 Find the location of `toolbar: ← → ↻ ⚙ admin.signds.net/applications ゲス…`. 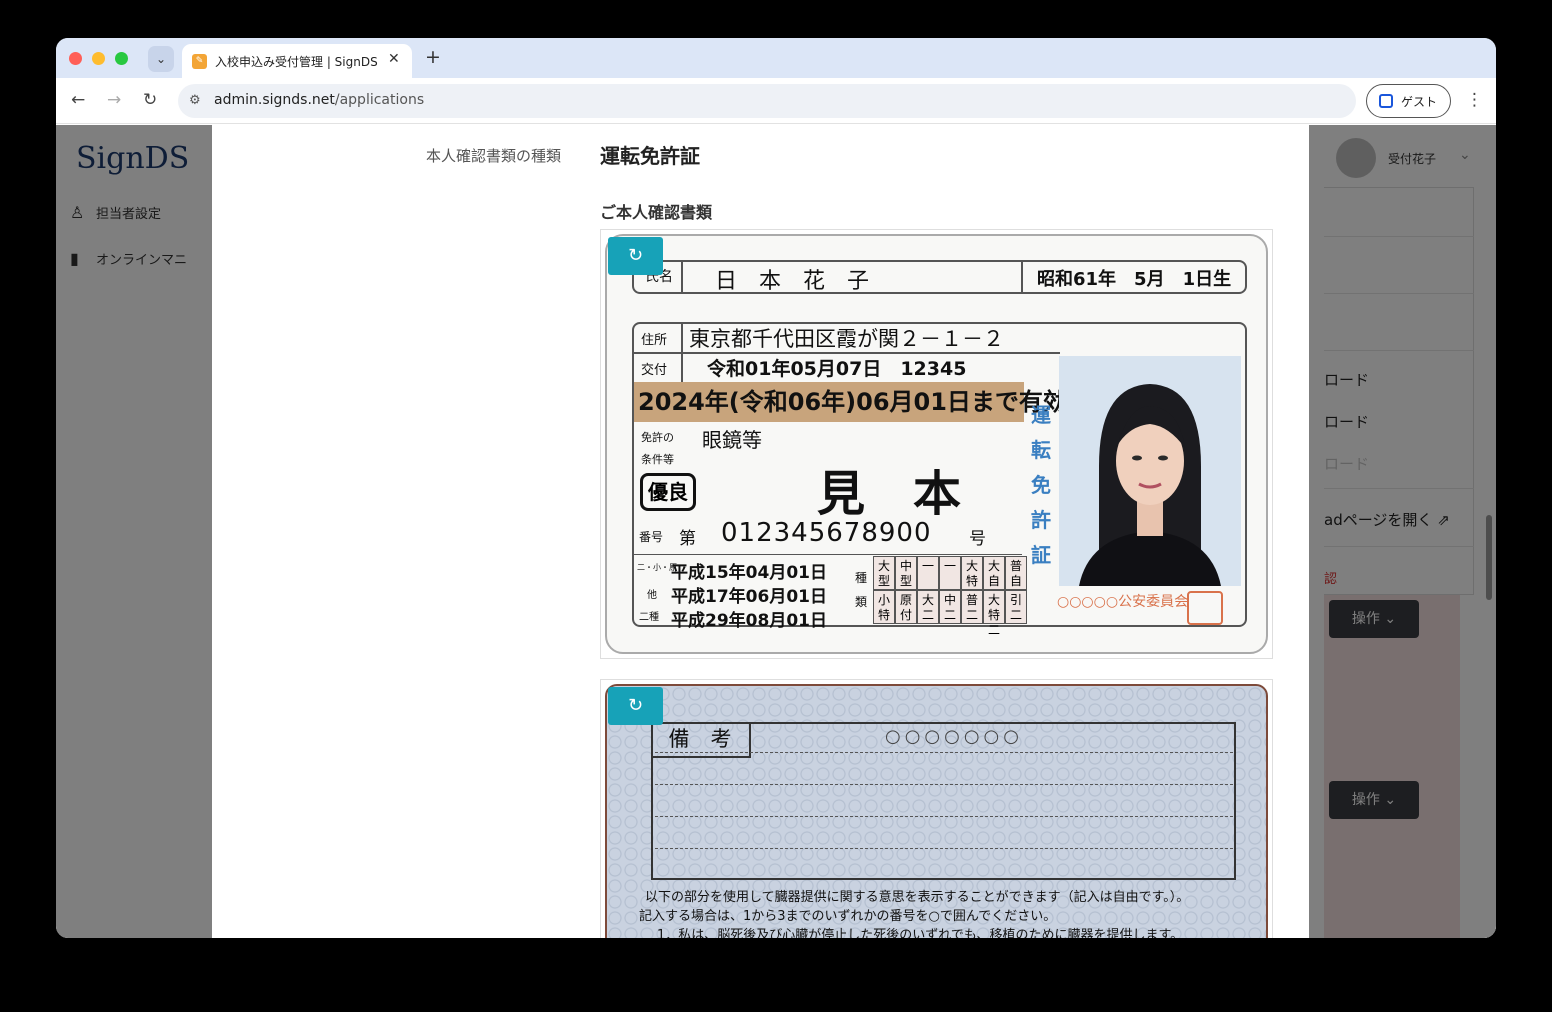

toolbar: ← → ↻ ⚙ admin.signds.net/applications ゲス… is located at coordinates (776, 101).